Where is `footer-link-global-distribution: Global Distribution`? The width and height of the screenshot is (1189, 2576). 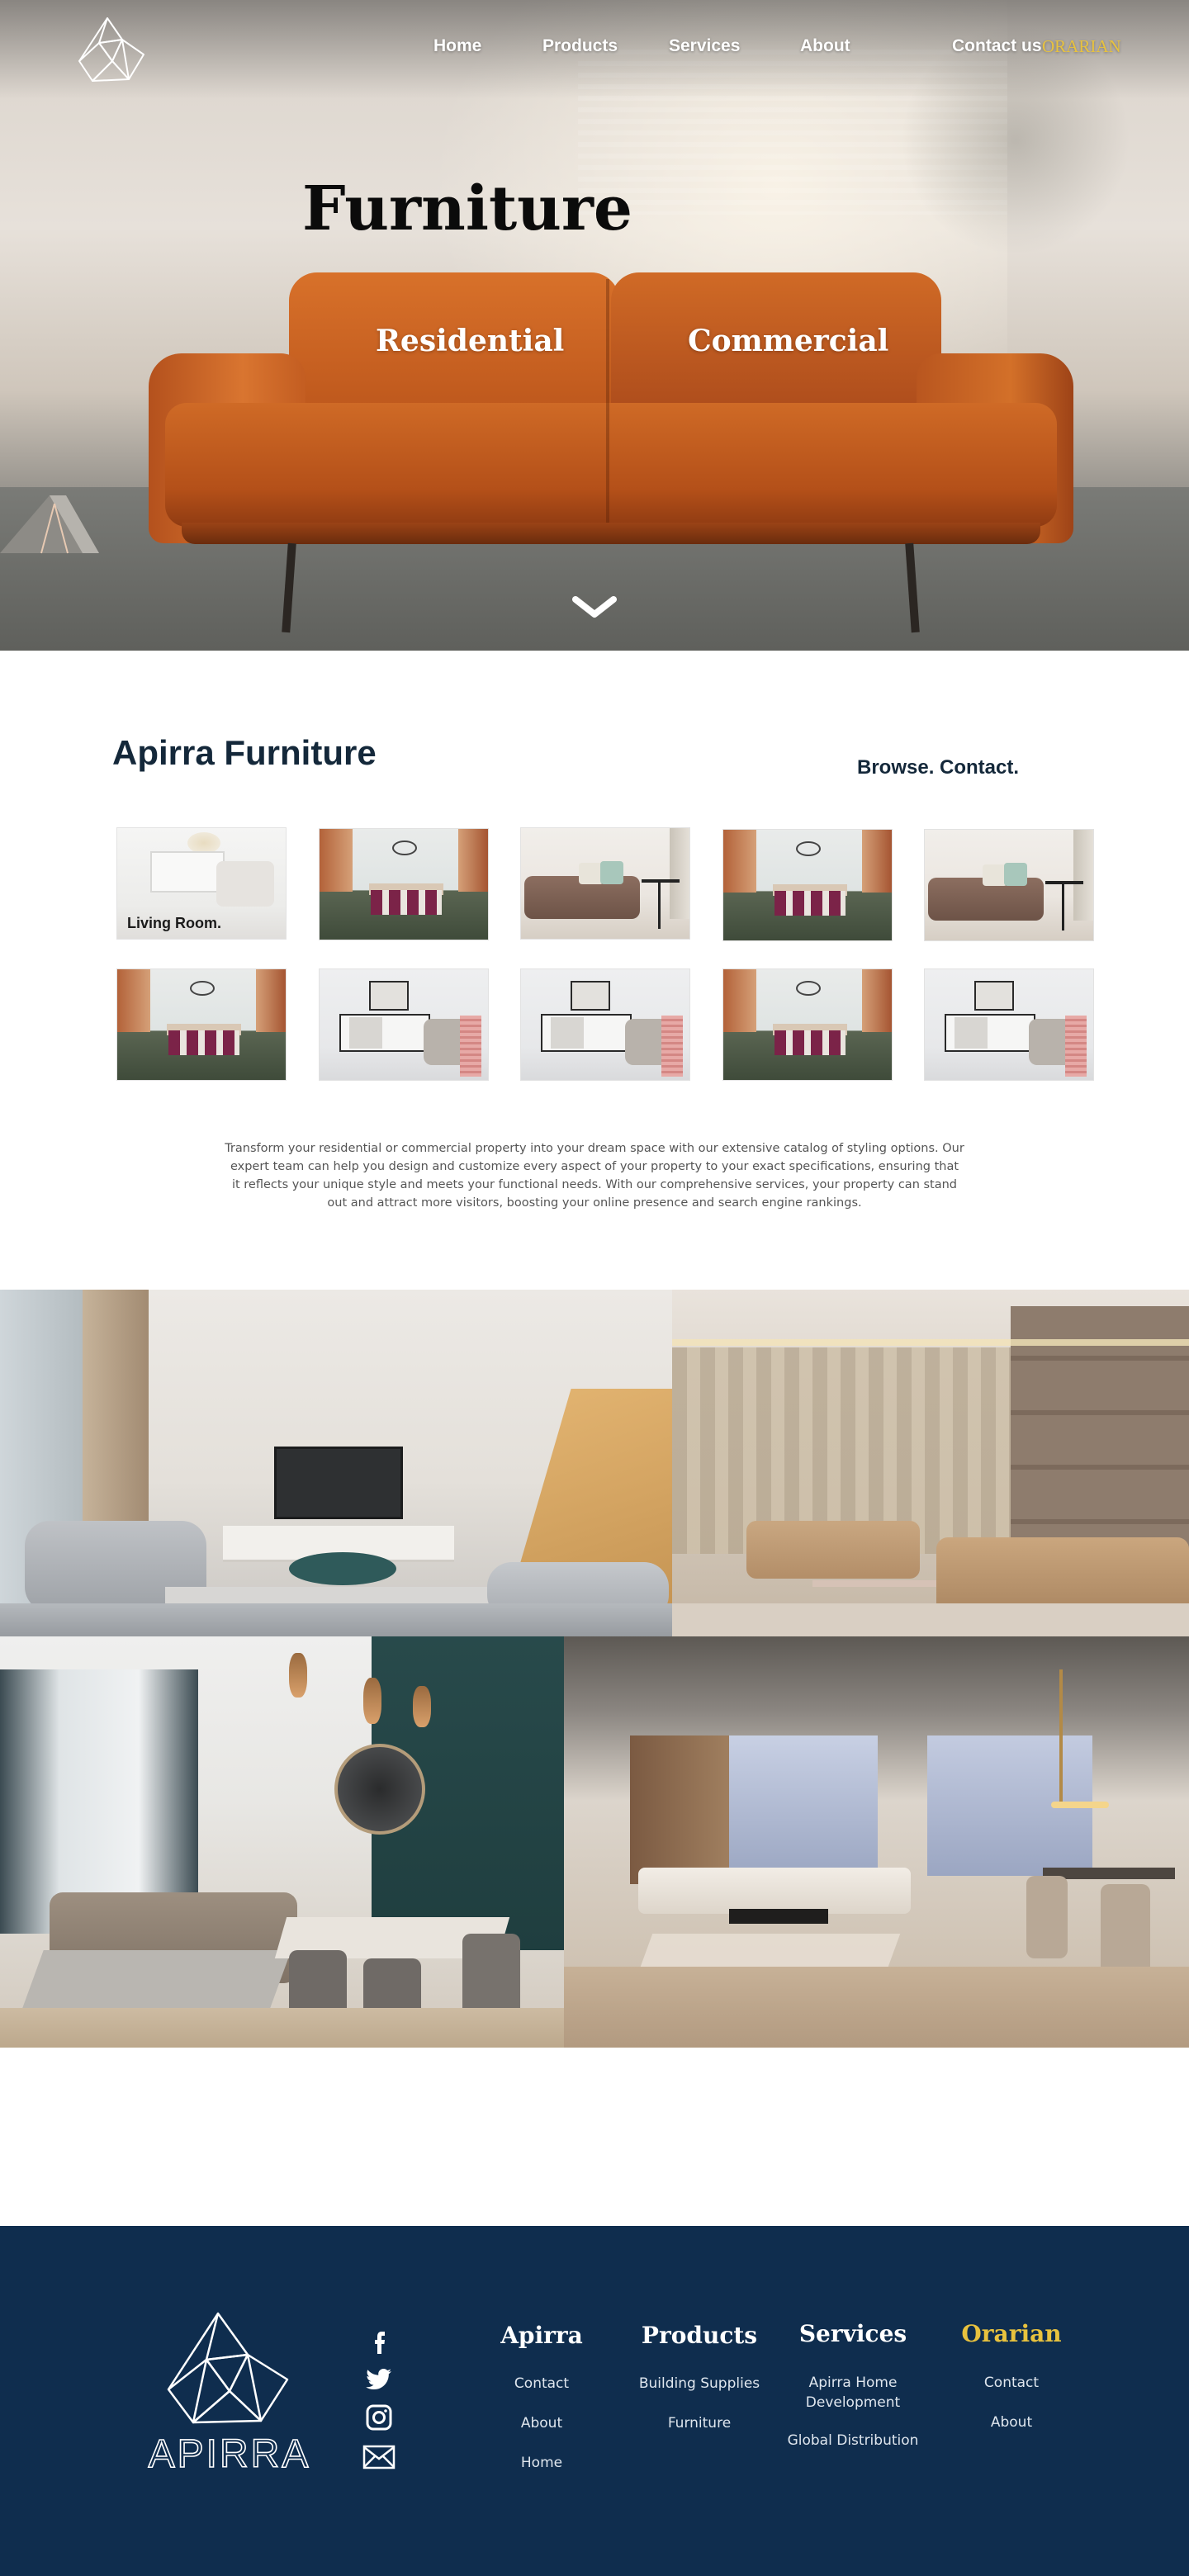 footer-link-global-distribution: Global Distribution is located at coordinates (853, 2440).